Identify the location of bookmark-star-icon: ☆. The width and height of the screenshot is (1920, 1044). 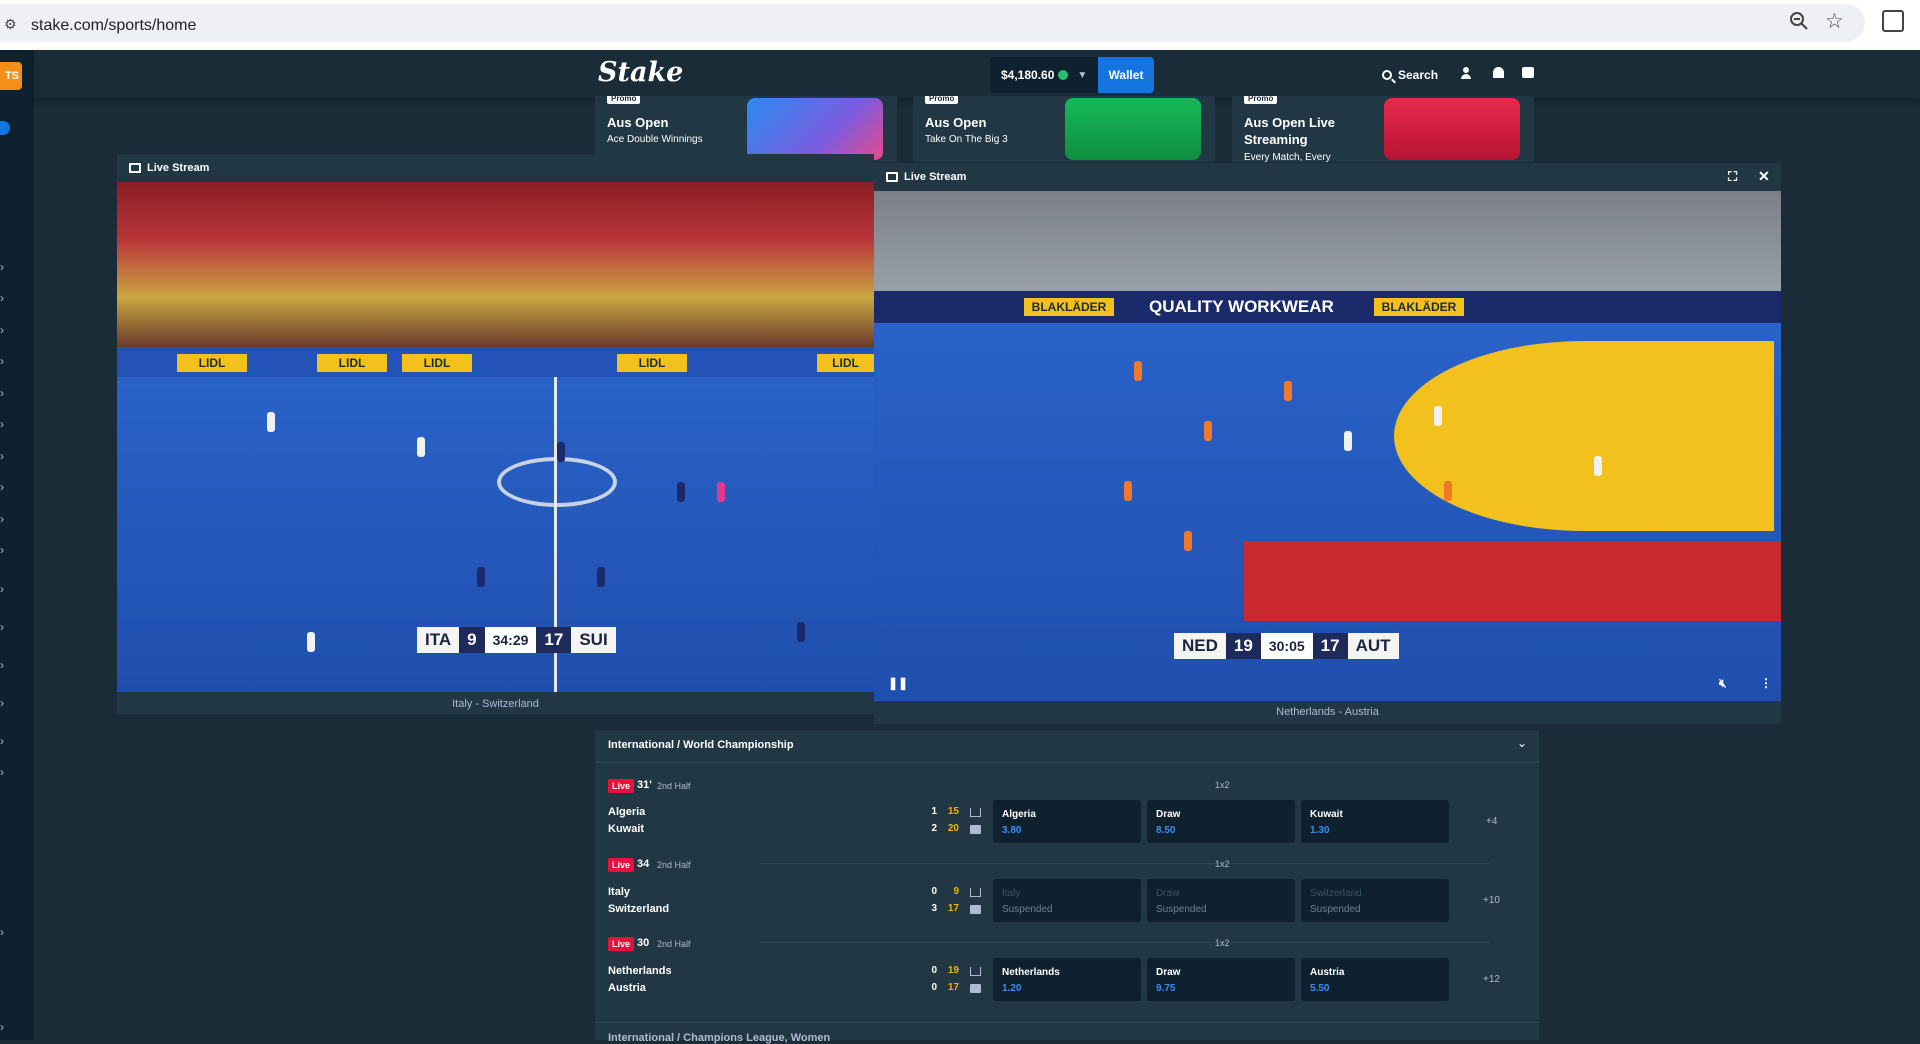
(1834, 21).